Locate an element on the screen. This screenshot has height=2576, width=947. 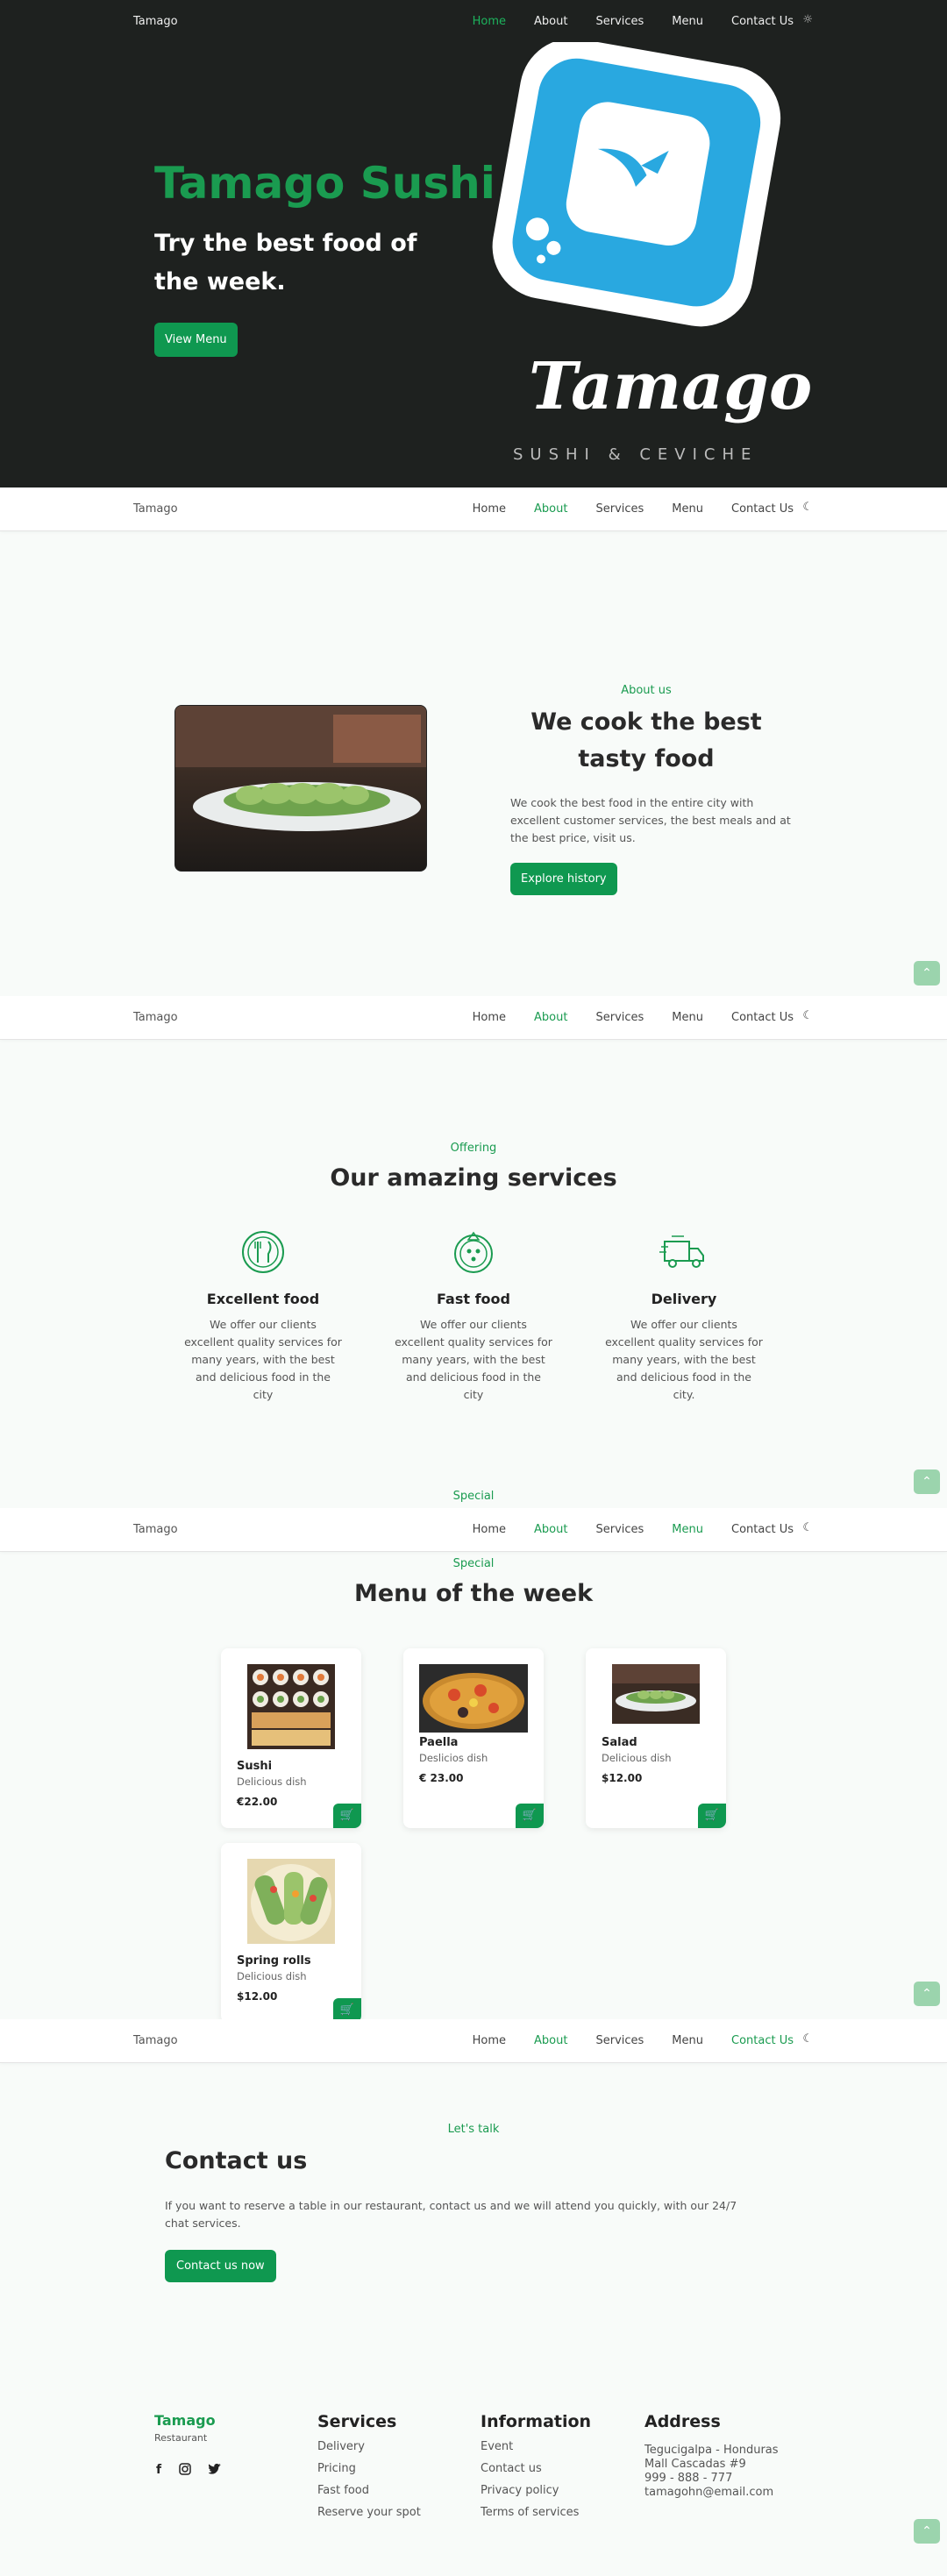
salad-plate-icon is located at coordinates (656, 1694).